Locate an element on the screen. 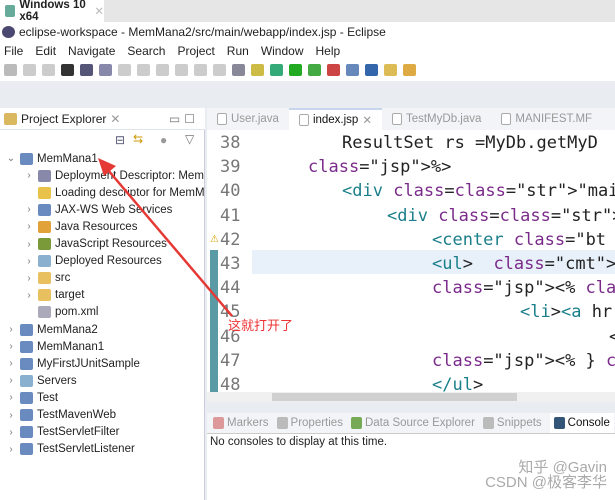  annotation-text: 这就打开了 is located at coordinates (261, 325).